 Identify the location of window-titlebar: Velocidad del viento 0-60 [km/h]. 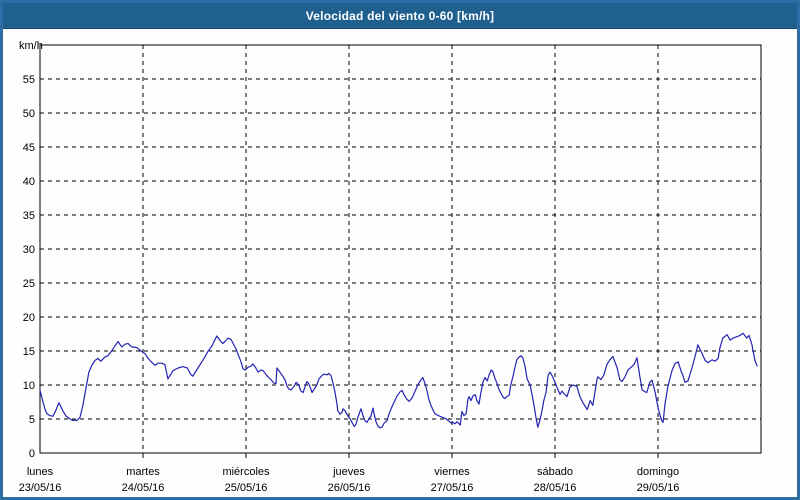
(400, 16).